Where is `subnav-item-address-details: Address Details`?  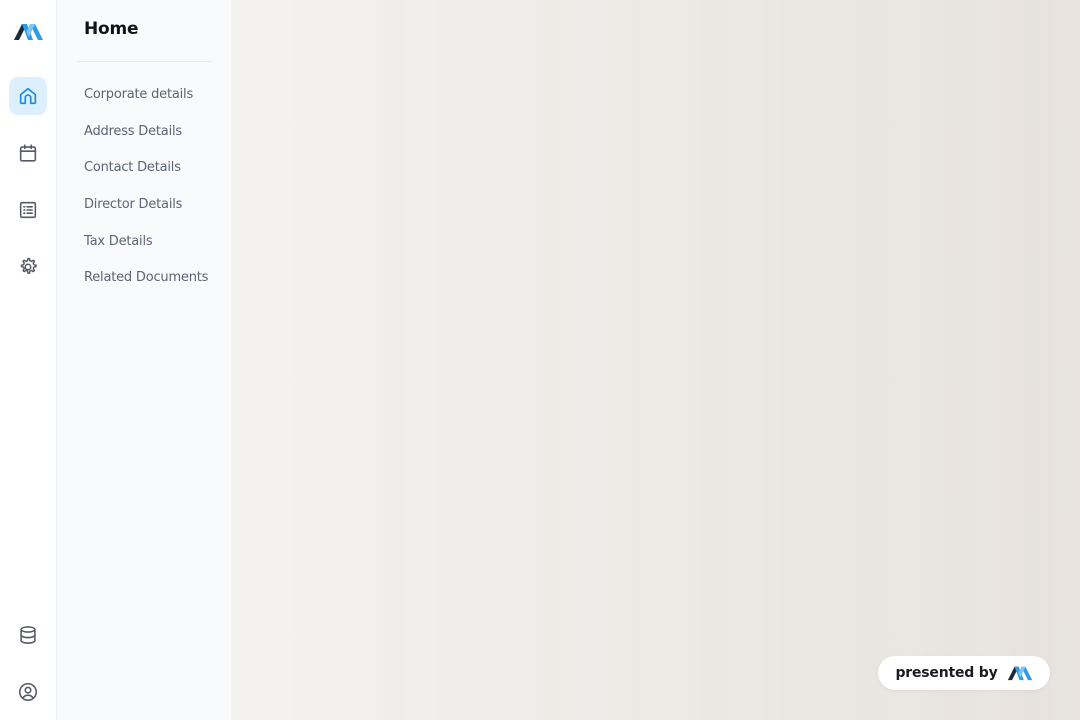 subnav-item-address-details: Address Details is located at coordinates (146, 140).